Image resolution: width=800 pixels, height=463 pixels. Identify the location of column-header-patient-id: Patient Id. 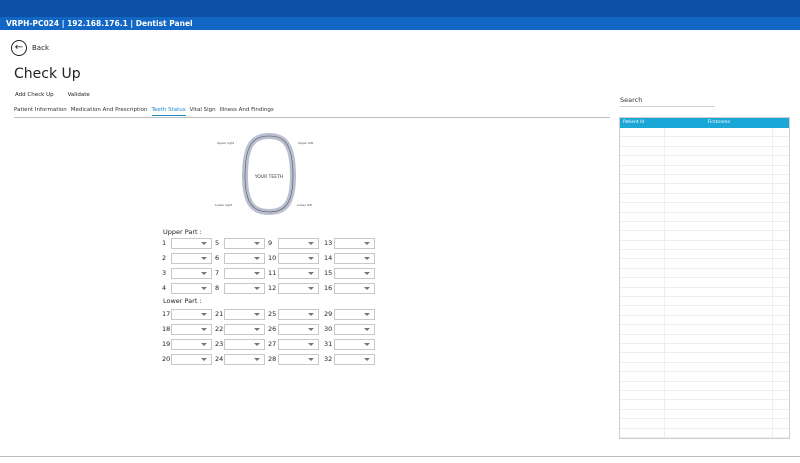
(642, 123).